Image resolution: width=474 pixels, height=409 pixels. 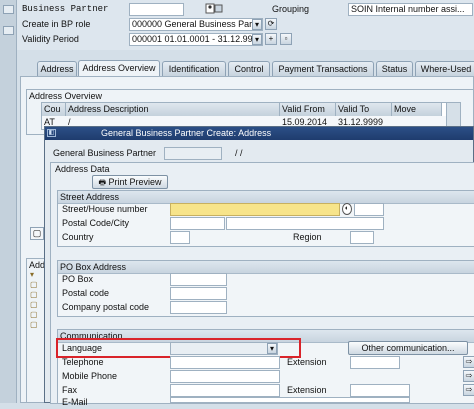 I want to click on mobile-label: Mobile Phone, so click(x=90, y=376).